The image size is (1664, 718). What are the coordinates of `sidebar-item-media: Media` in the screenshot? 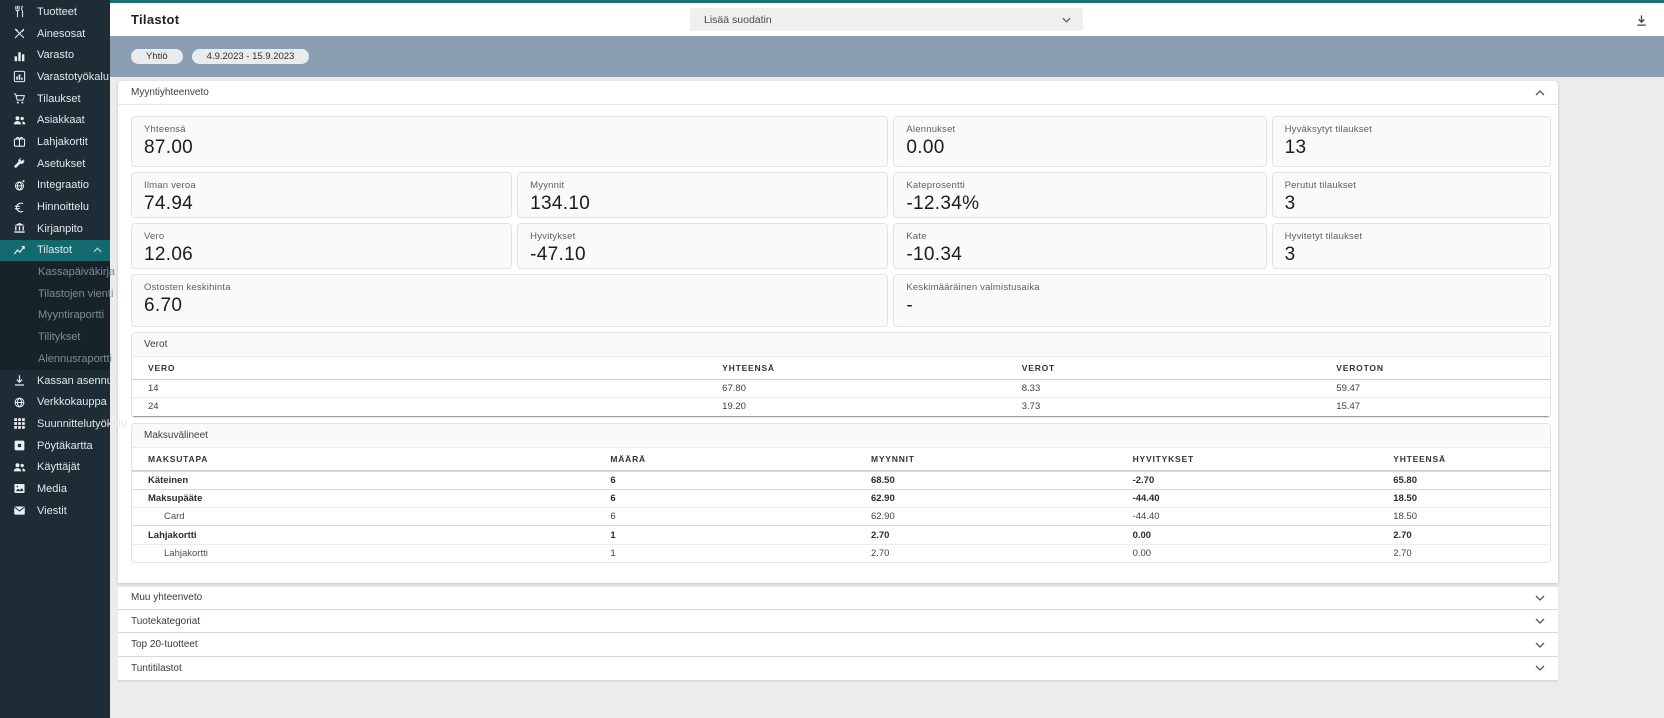 It's located at (55, 489).